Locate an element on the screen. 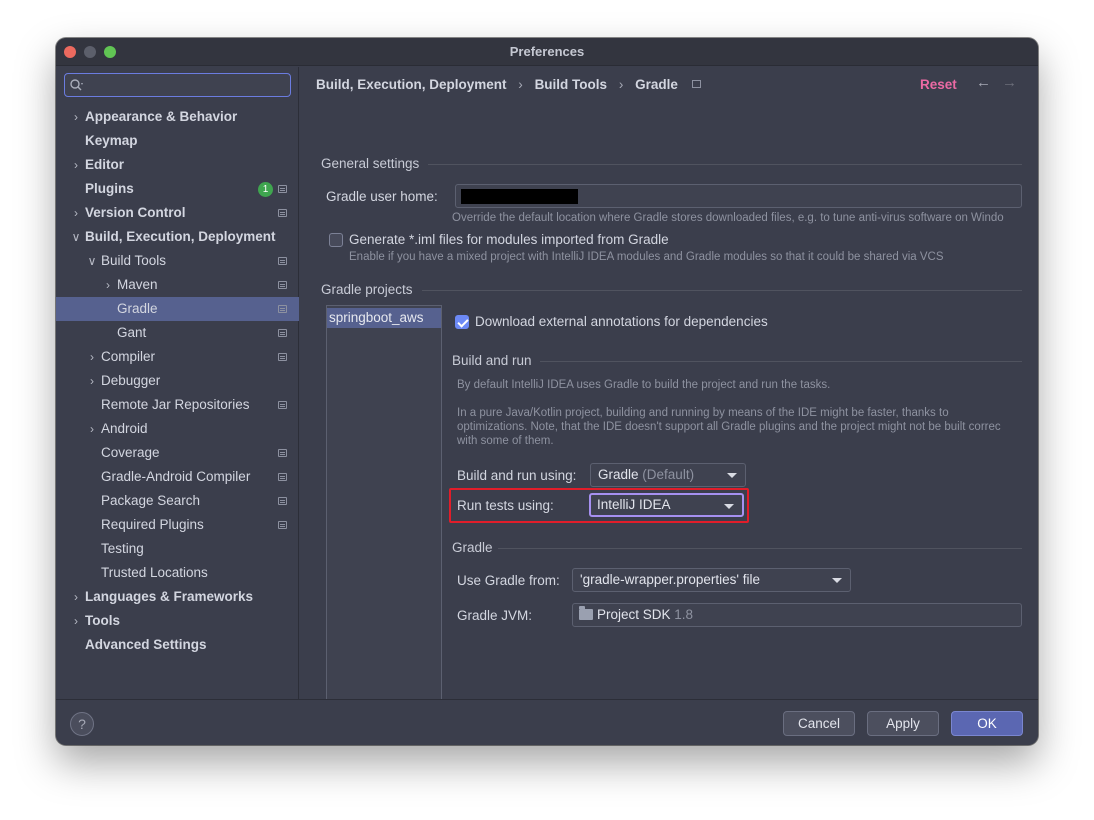 The width and height of the screenshot is (1094, 820). forward-arrow-icon: → is located at coordinates (1009, 82).